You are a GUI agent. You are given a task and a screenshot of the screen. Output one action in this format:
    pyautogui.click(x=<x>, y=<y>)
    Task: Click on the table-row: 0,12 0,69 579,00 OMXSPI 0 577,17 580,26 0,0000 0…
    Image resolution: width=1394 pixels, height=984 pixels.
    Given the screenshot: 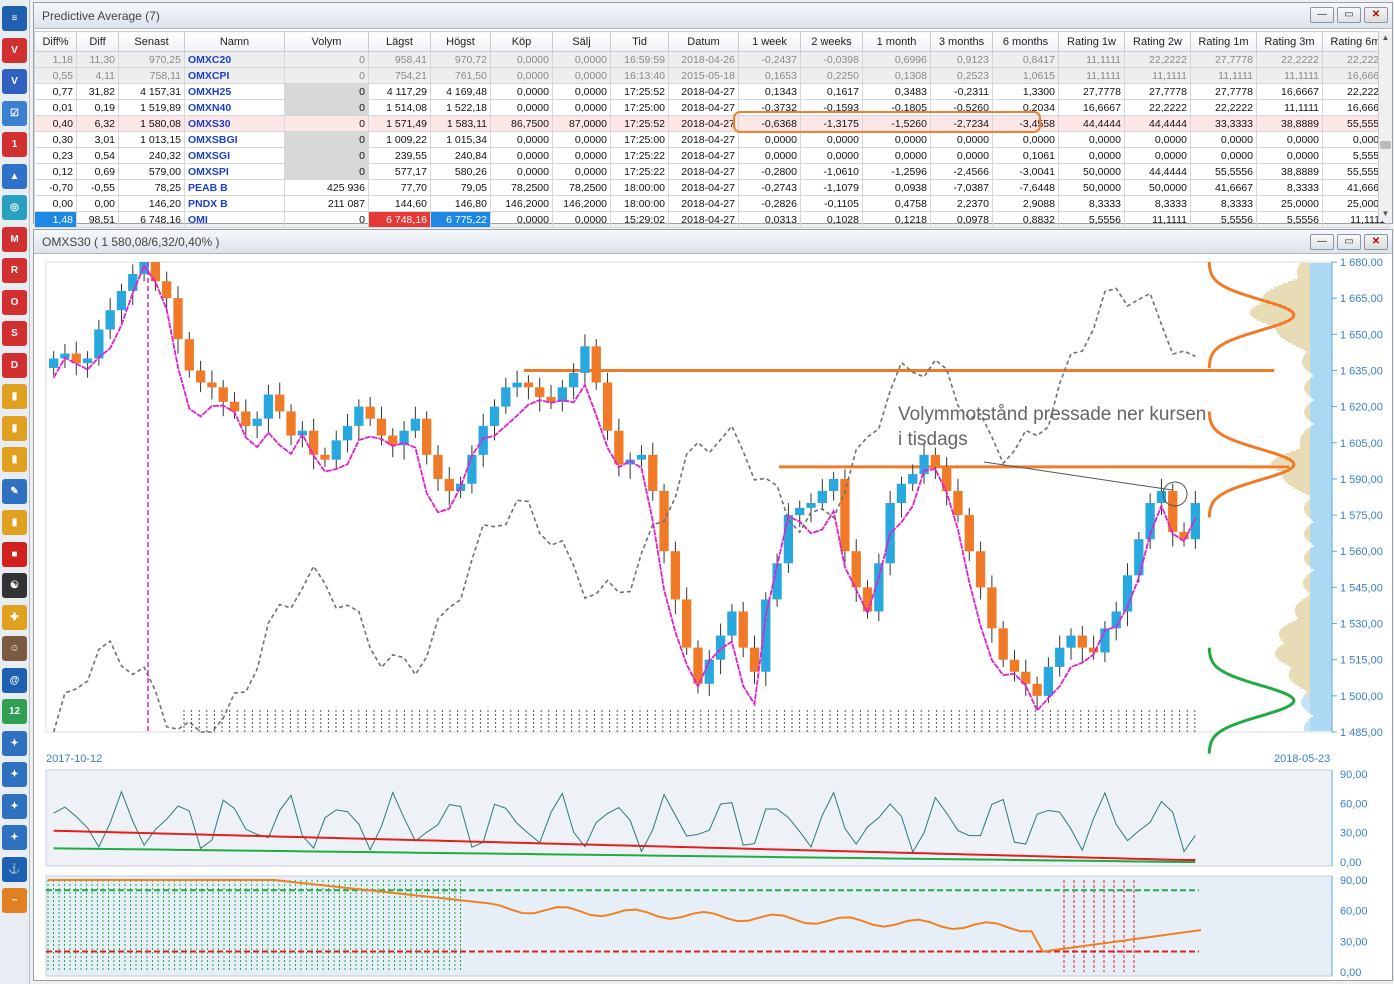 What is the action you would take?
    pyautogui.click(x=711, y=171)
    